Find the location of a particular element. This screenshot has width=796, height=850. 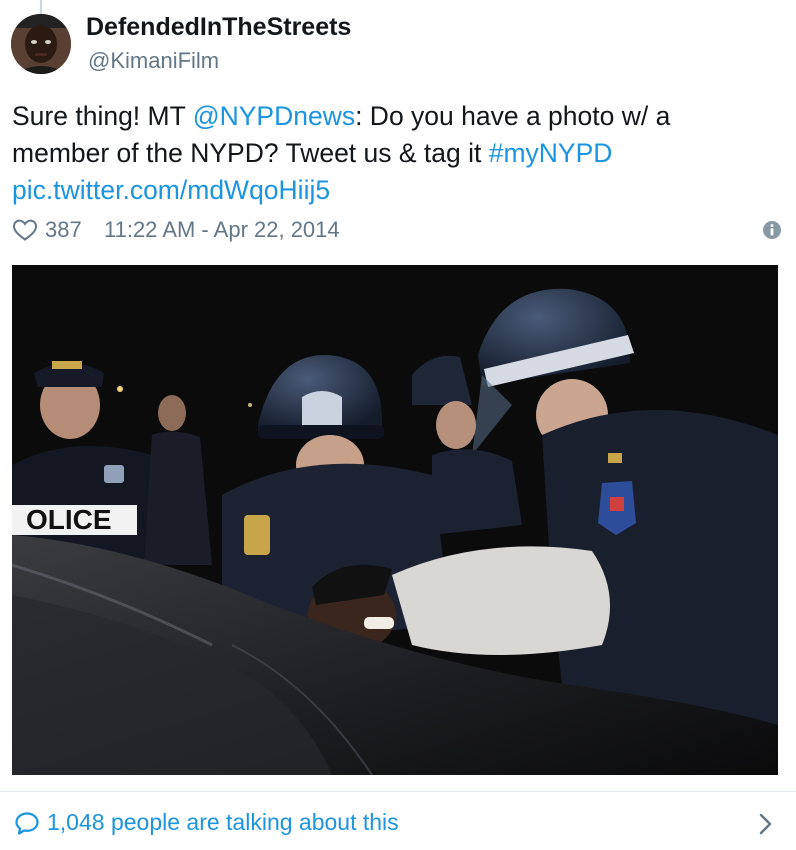

info-icon is located at coordinates (772, 230).